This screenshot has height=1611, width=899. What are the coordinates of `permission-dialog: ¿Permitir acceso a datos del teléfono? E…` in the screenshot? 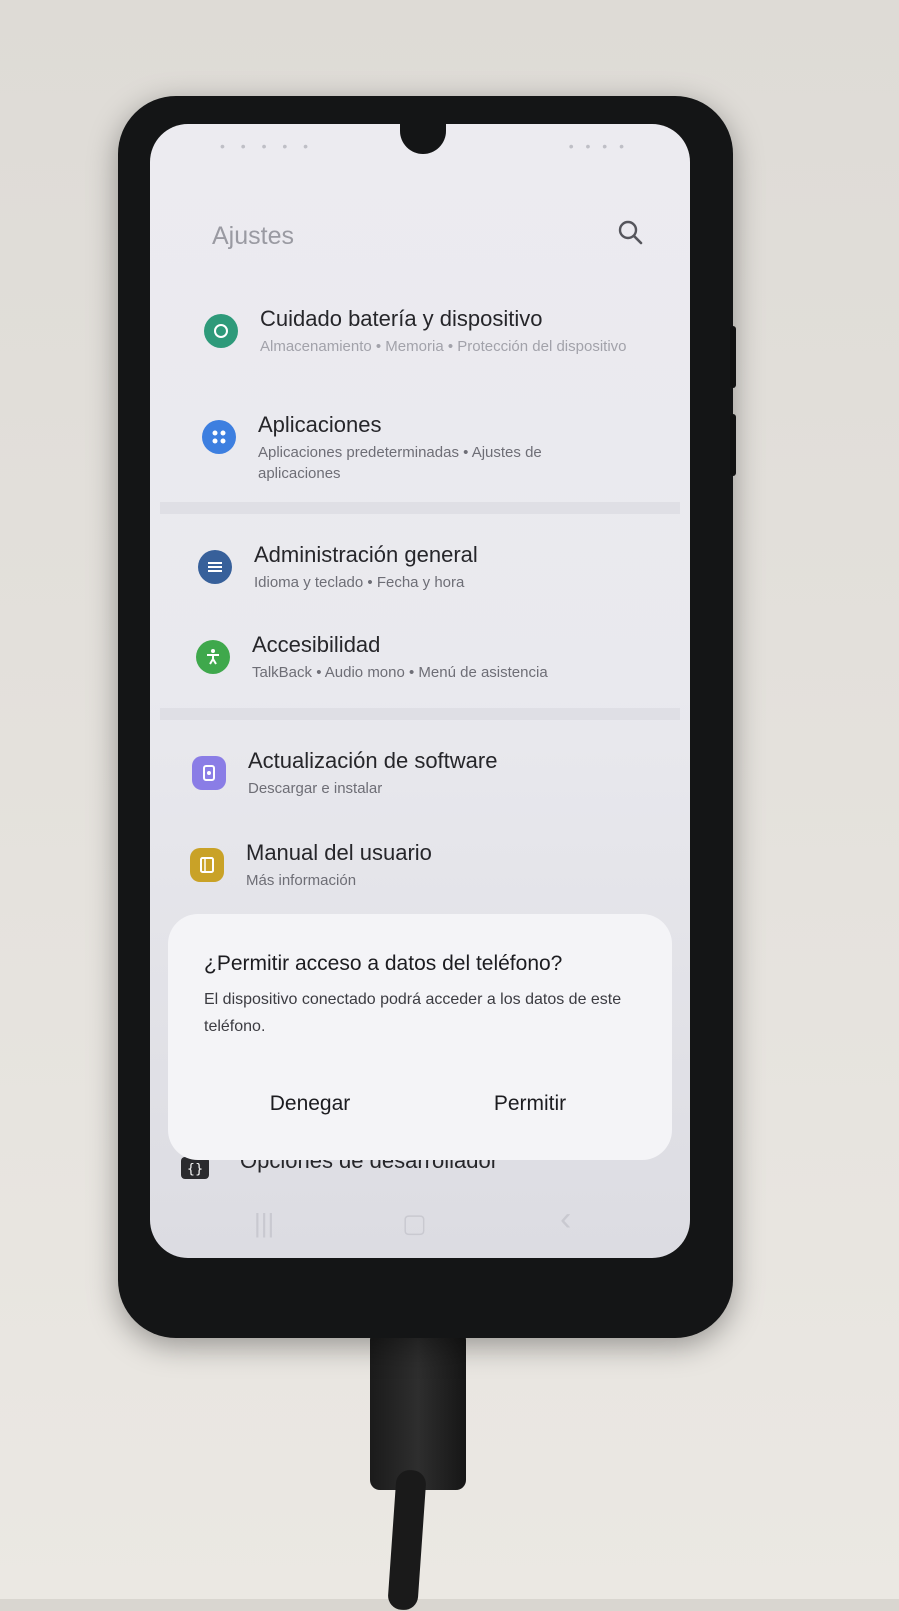 It's located at (420, 1037).